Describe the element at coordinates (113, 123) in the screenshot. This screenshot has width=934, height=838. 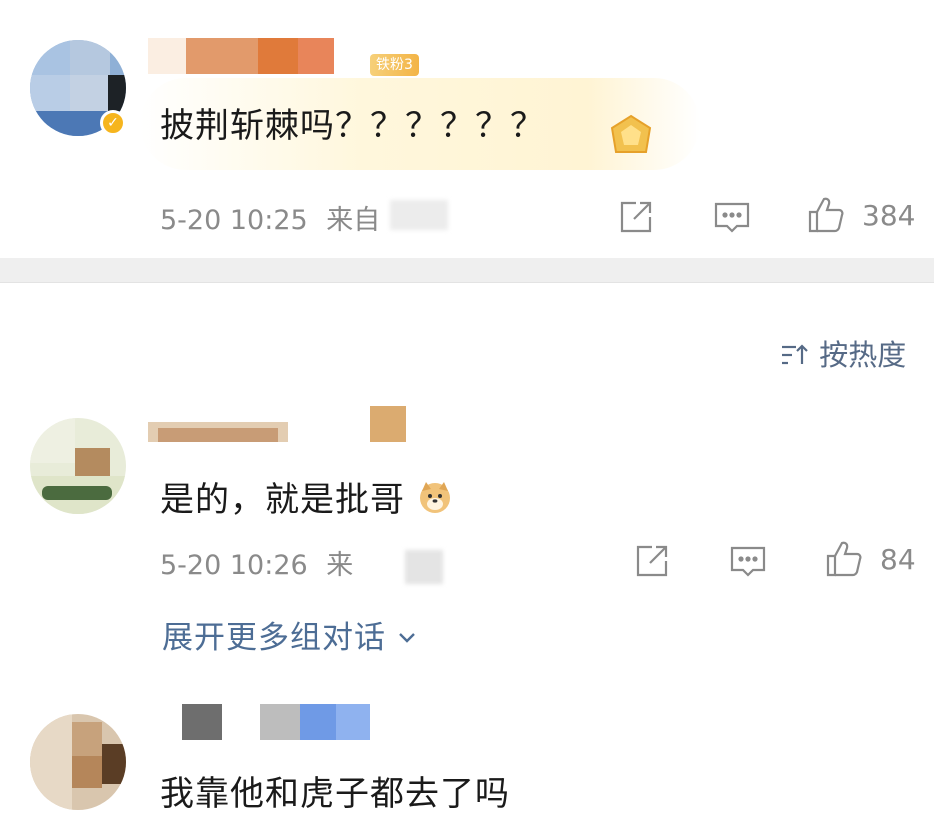
I see `verified-badge-icon: ✓` at that location.